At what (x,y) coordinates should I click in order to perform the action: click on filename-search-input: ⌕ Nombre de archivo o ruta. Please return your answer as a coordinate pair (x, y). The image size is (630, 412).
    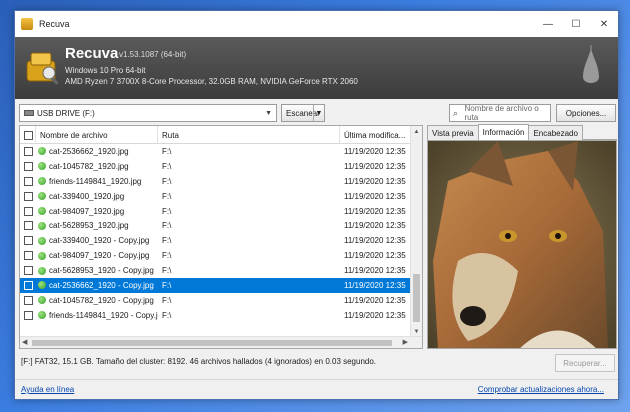
    Looking at the image, I should click on (500, 113).